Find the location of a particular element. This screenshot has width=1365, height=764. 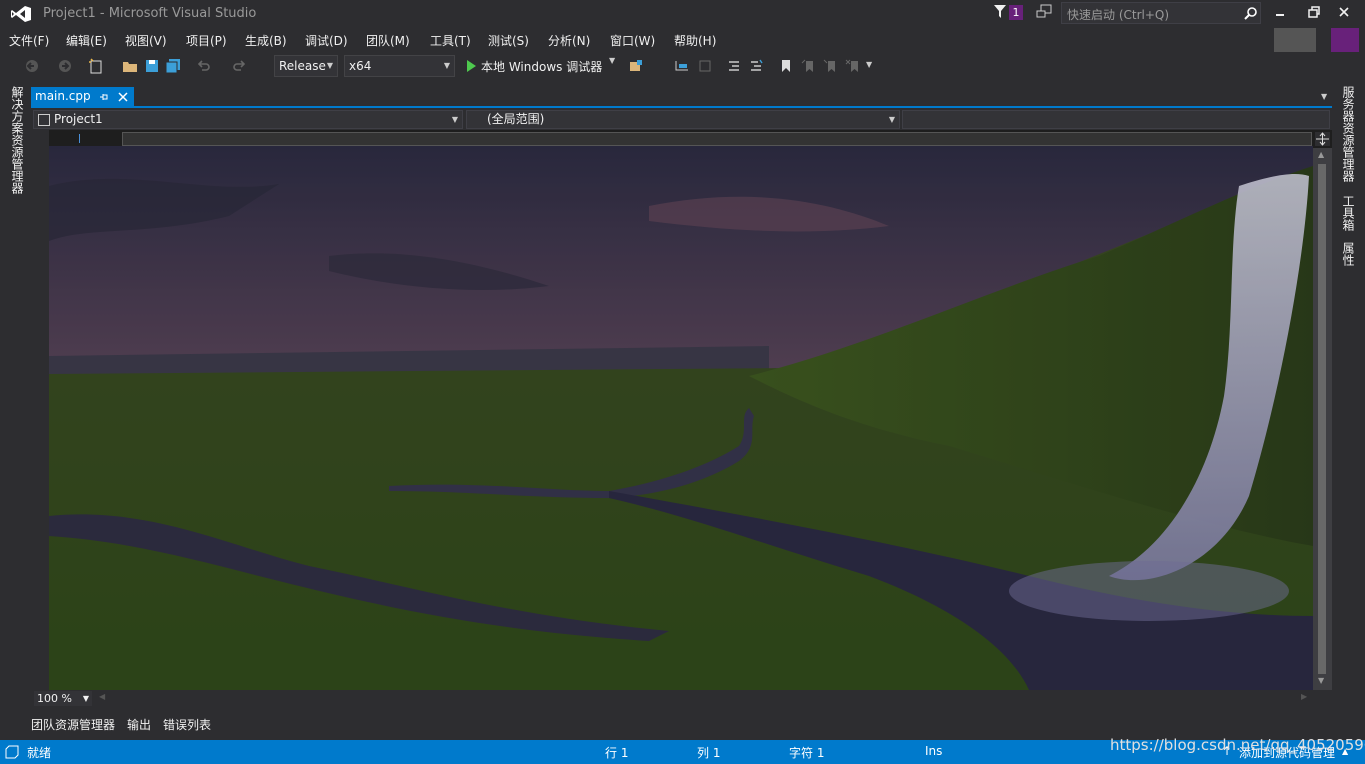

save-icon is located at coordinates (152, 66).